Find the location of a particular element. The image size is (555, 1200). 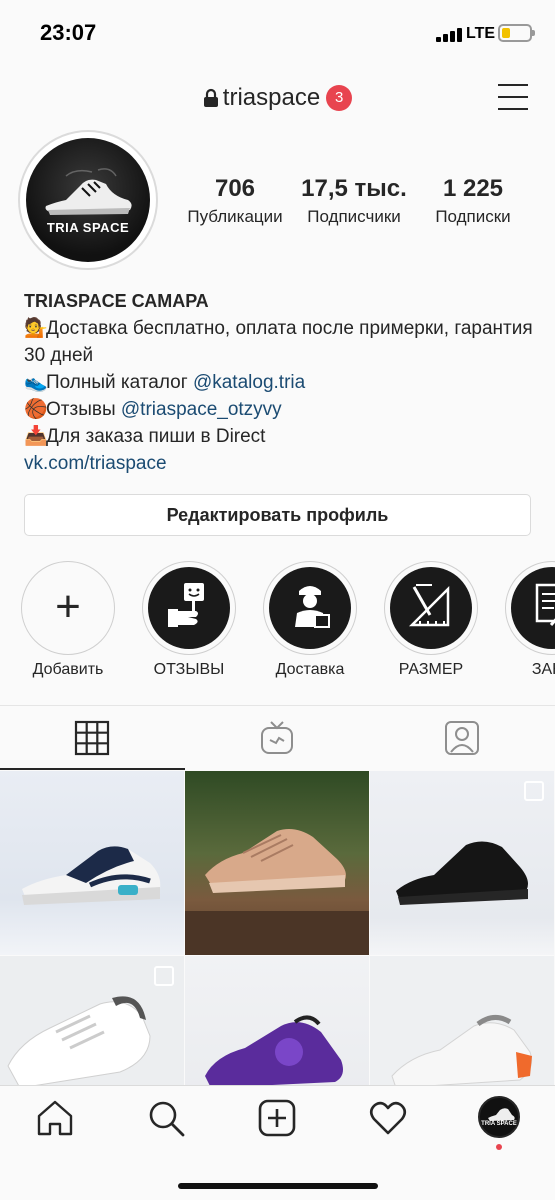

igtv-icon is located at coordinates (277, 737).